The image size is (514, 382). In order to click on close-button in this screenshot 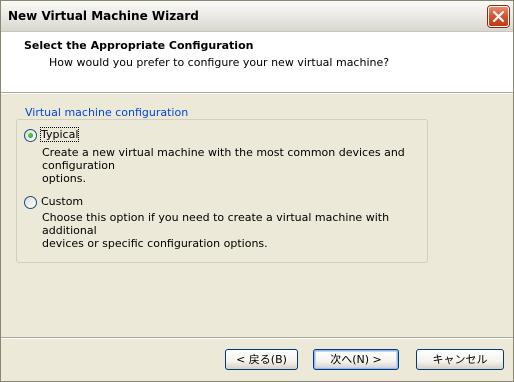, I will do `click(498, 16)`.